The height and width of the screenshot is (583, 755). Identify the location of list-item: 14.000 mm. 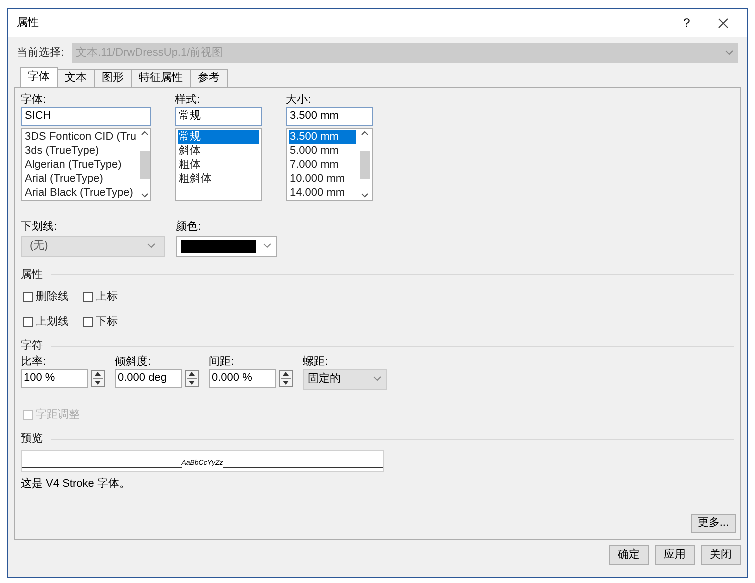
(322, 193).